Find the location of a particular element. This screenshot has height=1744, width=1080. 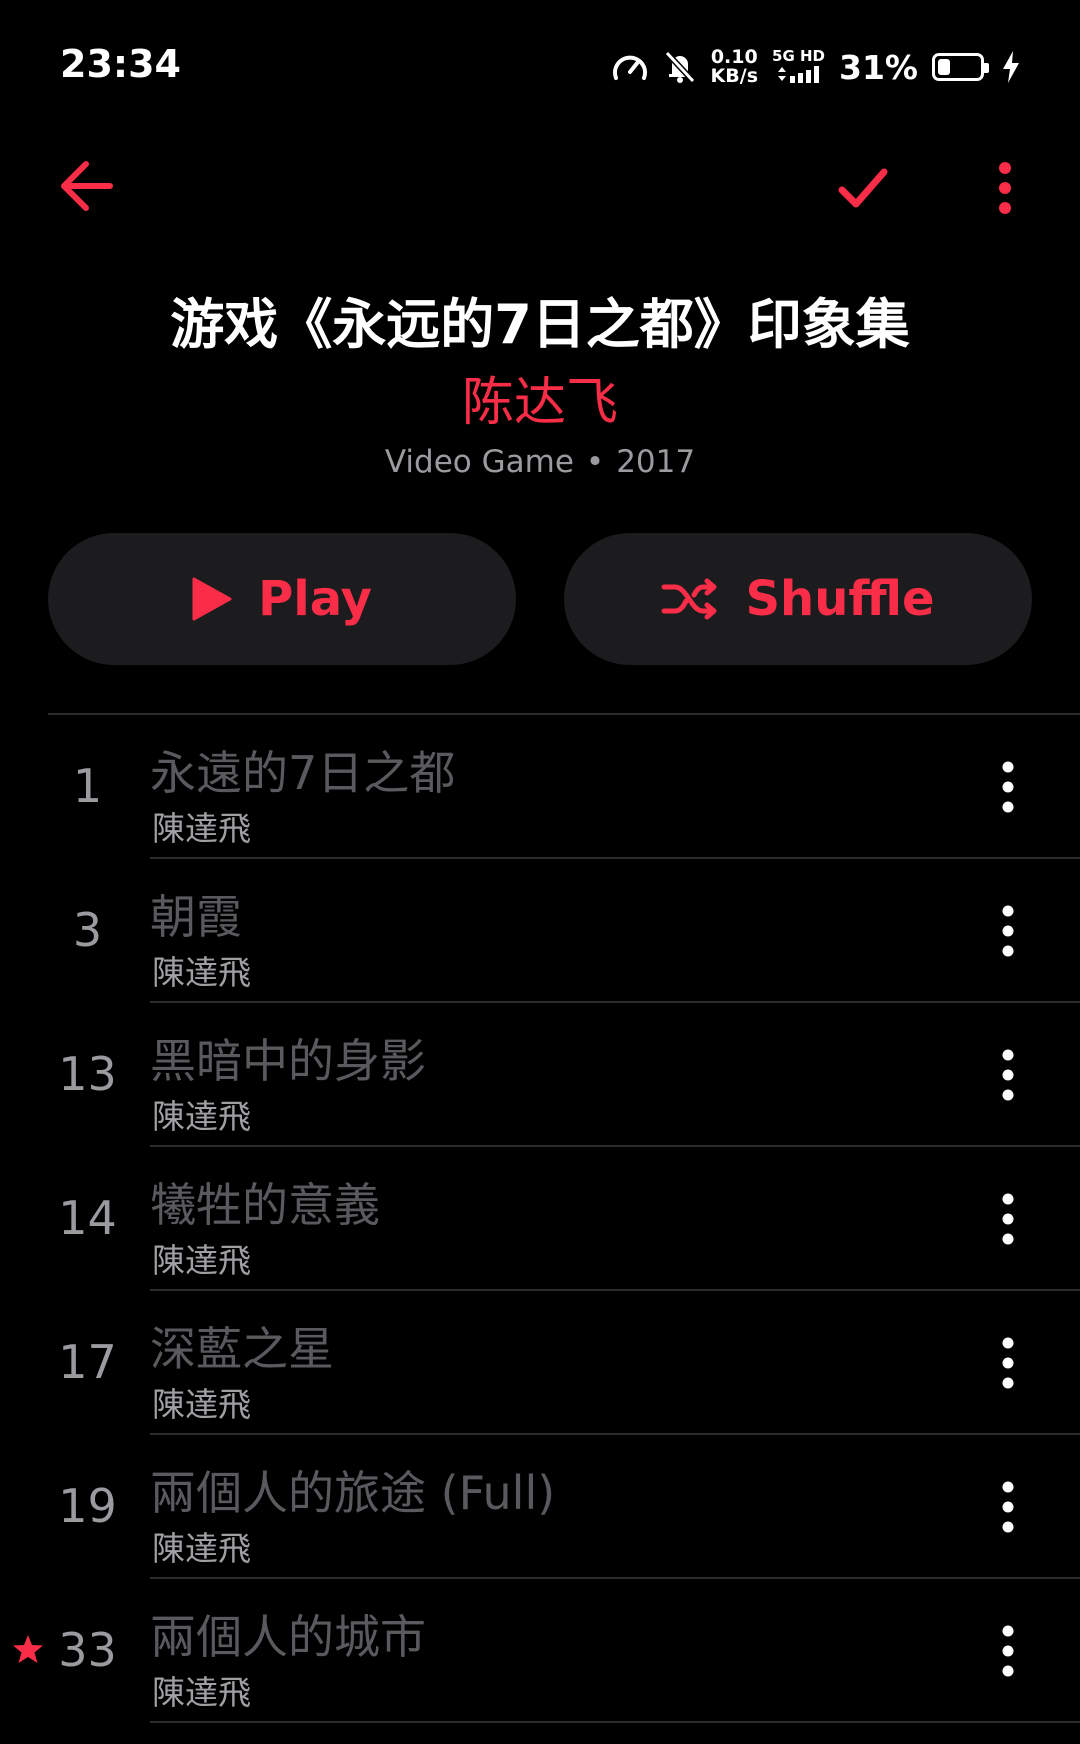

track-title: 黑暗中的身影 is located at coordinates (288, 1061).